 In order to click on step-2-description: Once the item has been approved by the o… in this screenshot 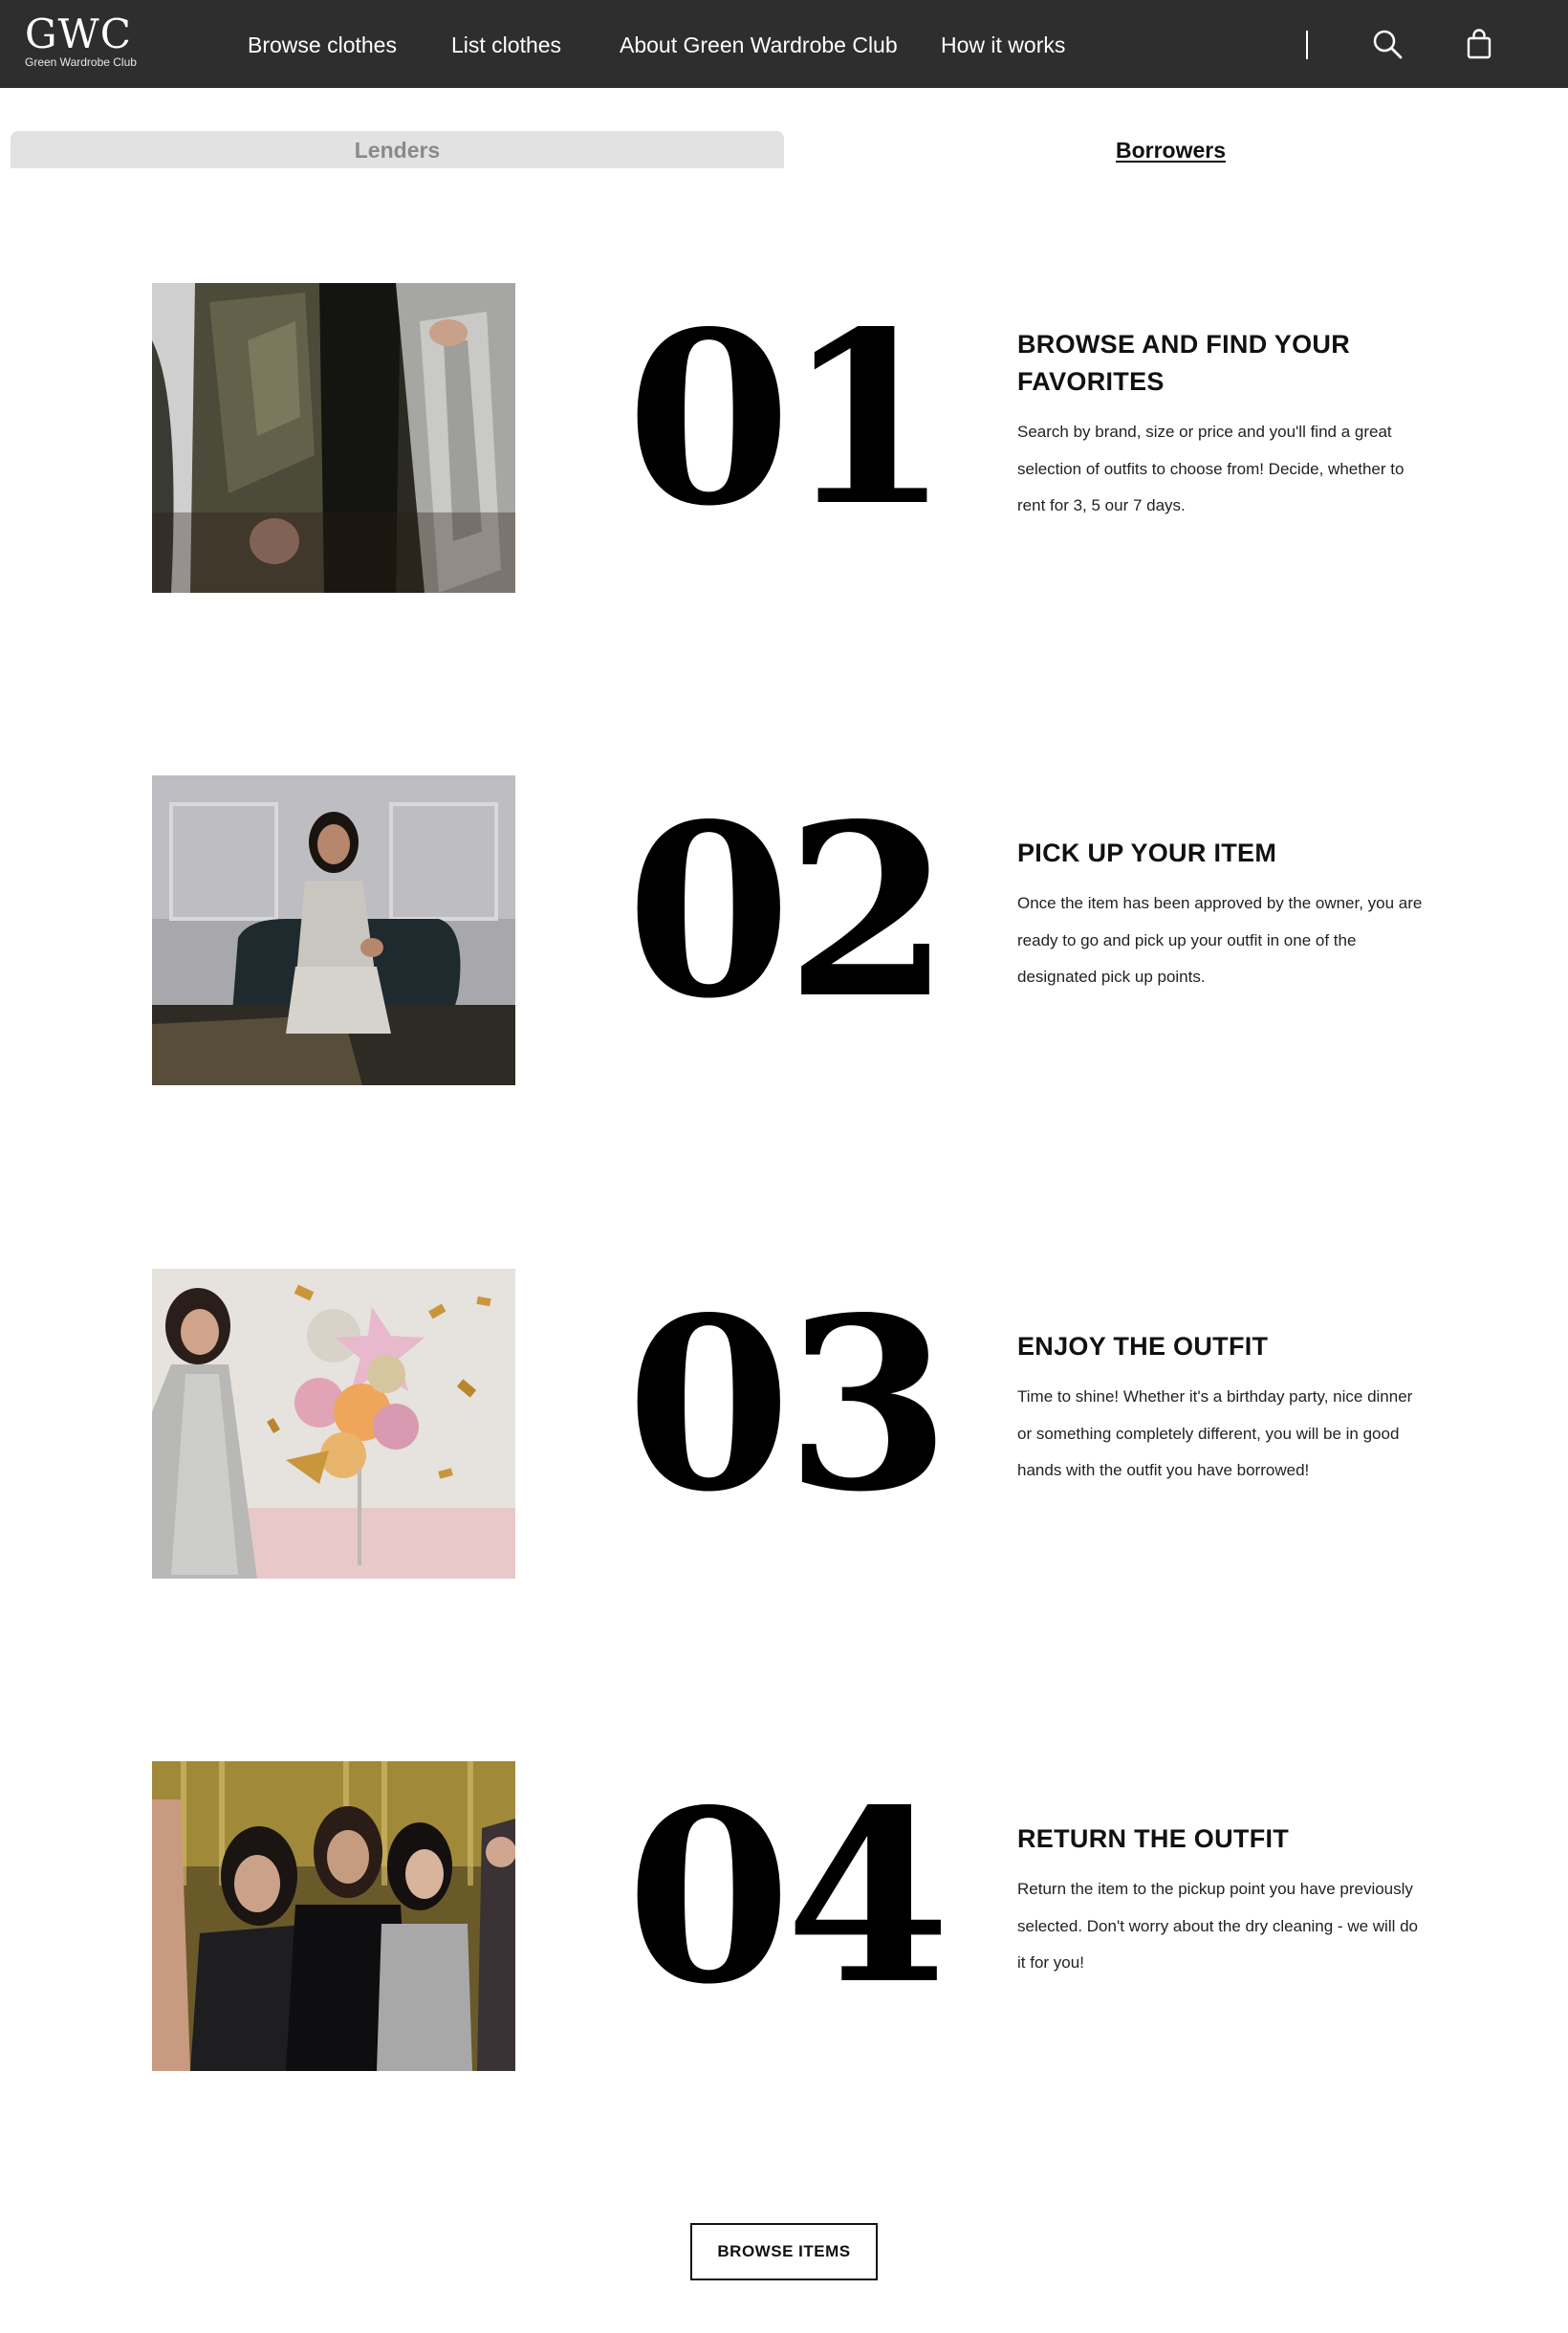, I will do `click(1220, 940)`.